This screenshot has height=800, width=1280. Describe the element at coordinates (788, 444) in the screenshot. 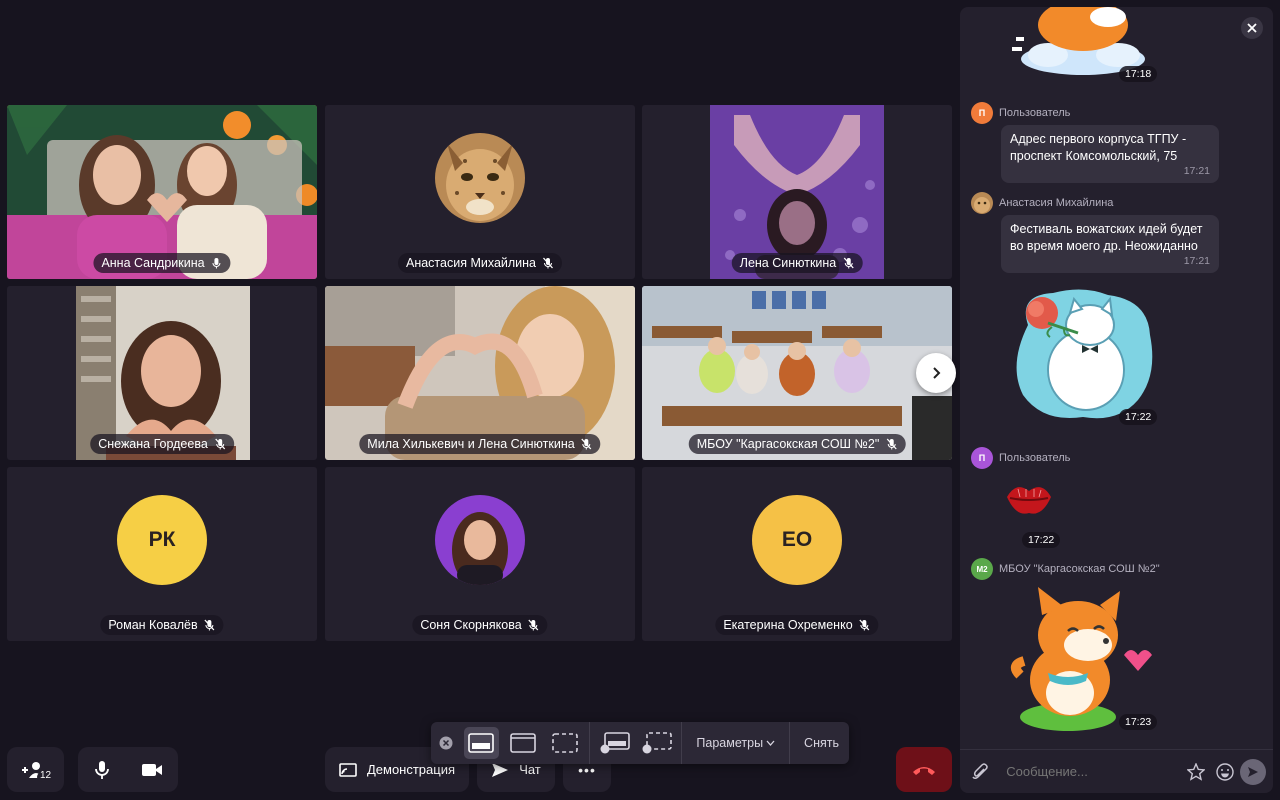

I see `participant-name: МБОУ "Каргасокская СОШ №2"` at that location.